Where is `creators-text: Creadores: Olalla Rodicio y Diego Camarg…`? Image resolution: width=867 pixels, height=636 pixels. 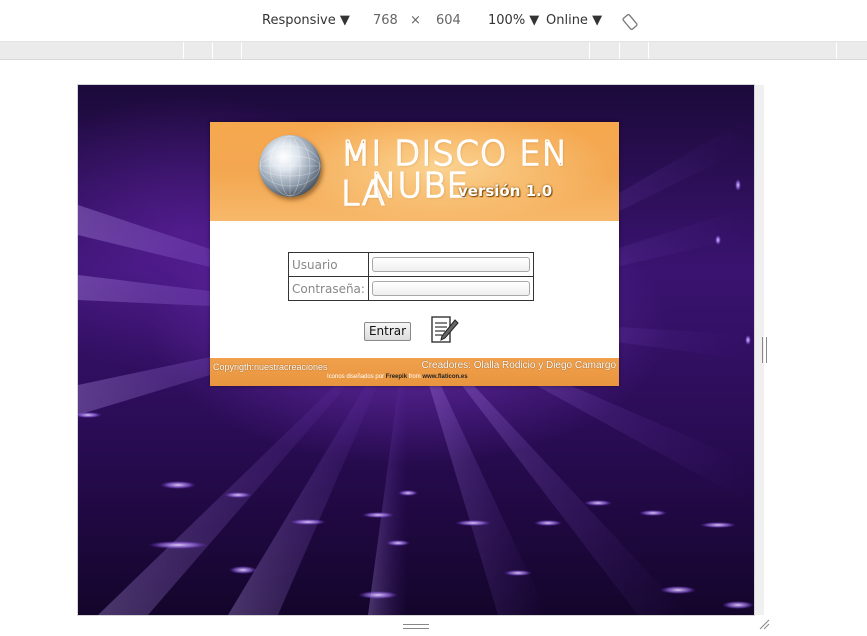
creators-text: Creadores: Olalla Rodicio y Diego Camarg… is located at coordinates (518, 365).